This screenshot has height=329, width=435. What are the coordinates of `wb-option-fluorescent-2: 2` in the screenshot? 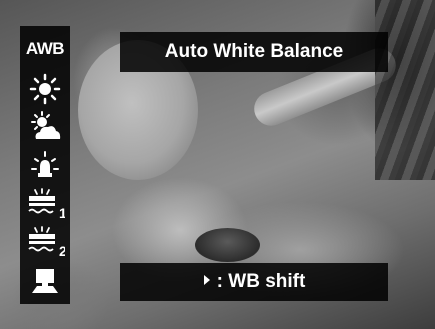 It's located at (45, 241).